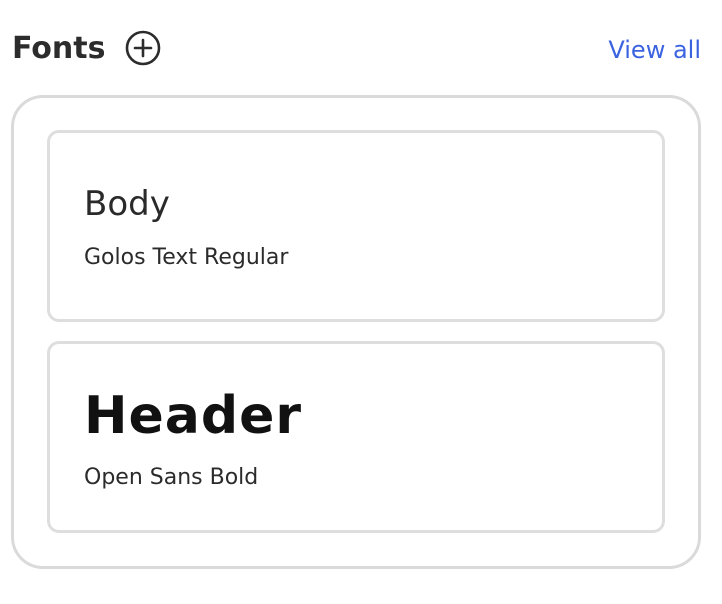 Image resolution: width=722 pixels, height=604 pixels. I want to click on font-role-label: Body, so click(127, 204).